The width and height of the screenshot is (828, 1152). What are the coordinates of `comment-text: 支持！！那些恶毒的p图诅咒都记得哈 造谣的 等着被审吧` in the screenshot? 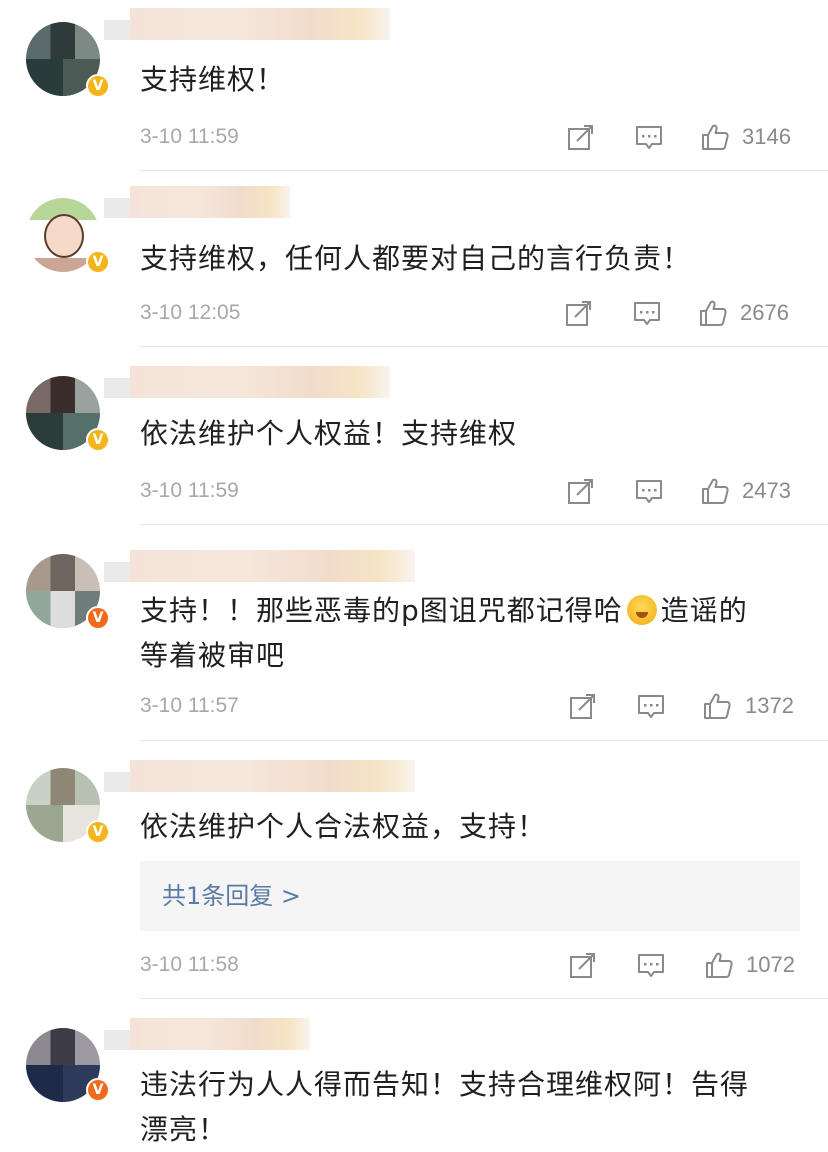 It's located at (475, 633).